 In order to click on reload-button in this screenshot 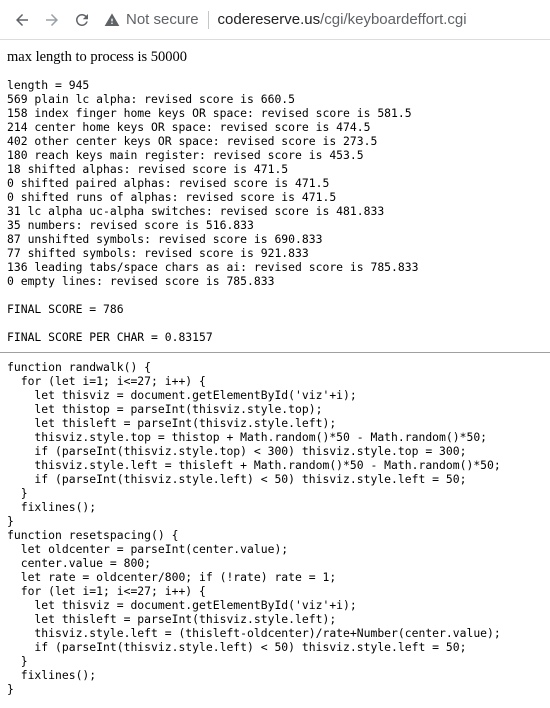, I will do `click(82, 20)`.